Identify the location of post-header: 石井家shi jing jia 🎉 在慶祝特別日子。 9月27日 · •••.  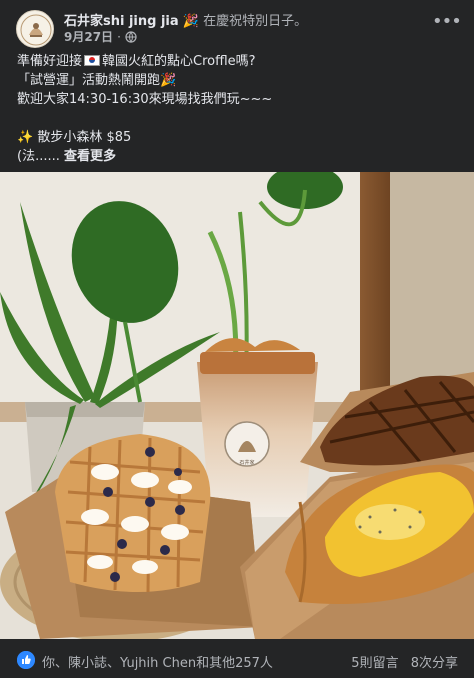
(245, 28).